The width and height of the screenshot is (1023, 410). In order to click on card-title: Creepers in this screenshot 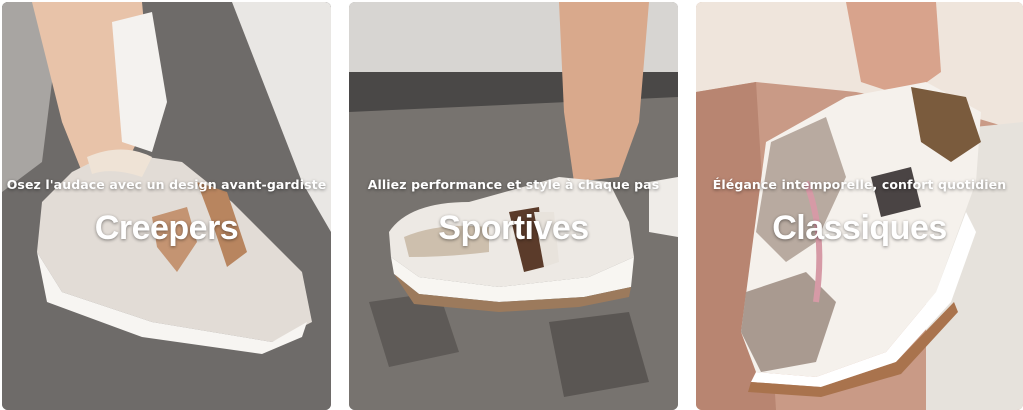, I will do `click(166, 228)`.